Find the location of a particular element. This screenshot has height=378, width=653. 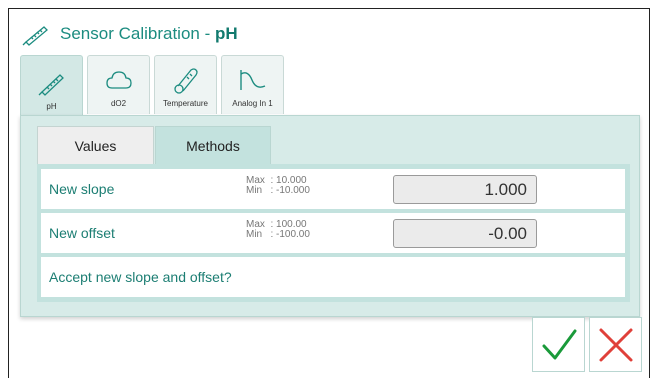

tab-values: Values is located at coordinates (95, 145).